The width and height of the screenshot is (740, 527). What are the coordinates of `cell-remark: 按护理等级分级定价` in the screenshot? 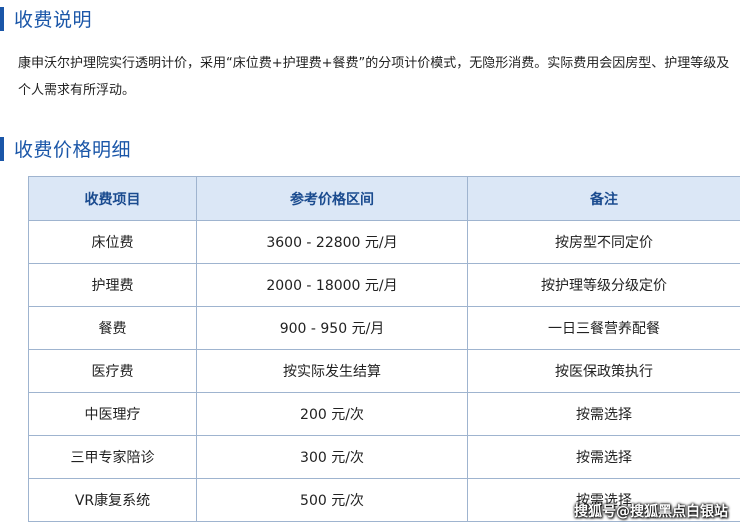 It's located at (603, 285).